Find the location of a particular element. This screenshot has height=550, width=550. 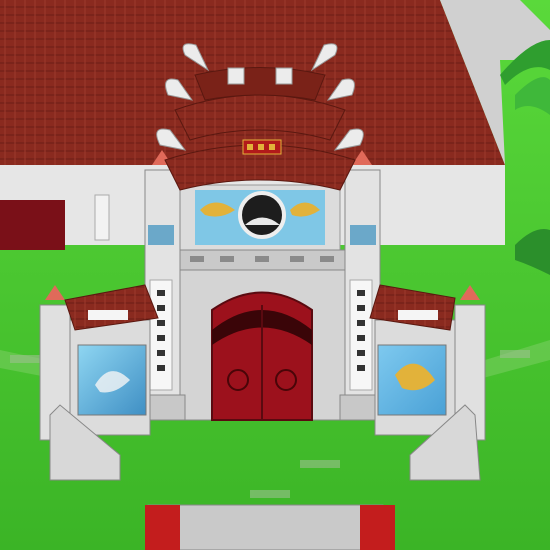

round-window is located at coordinates (262, 215).